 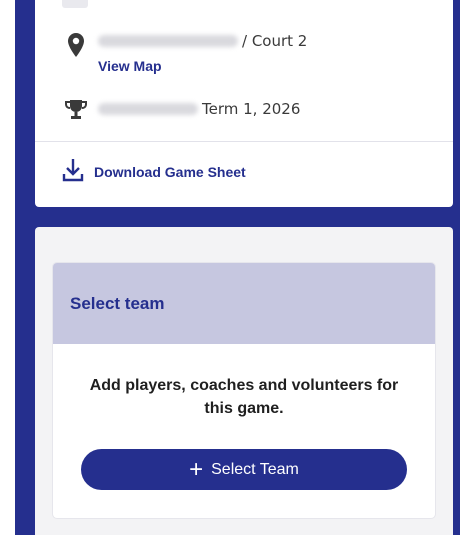 I want to click on view-map-link: View Map, so click(x=202, y=66).